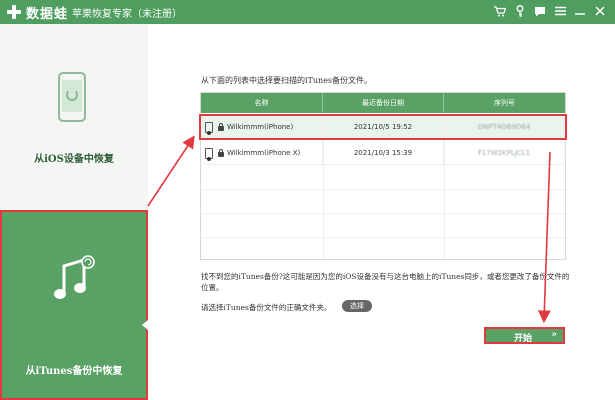  Describe the element at coordinates (14, 12) in the screenshot. I see `plus-logo-icon` at that location.